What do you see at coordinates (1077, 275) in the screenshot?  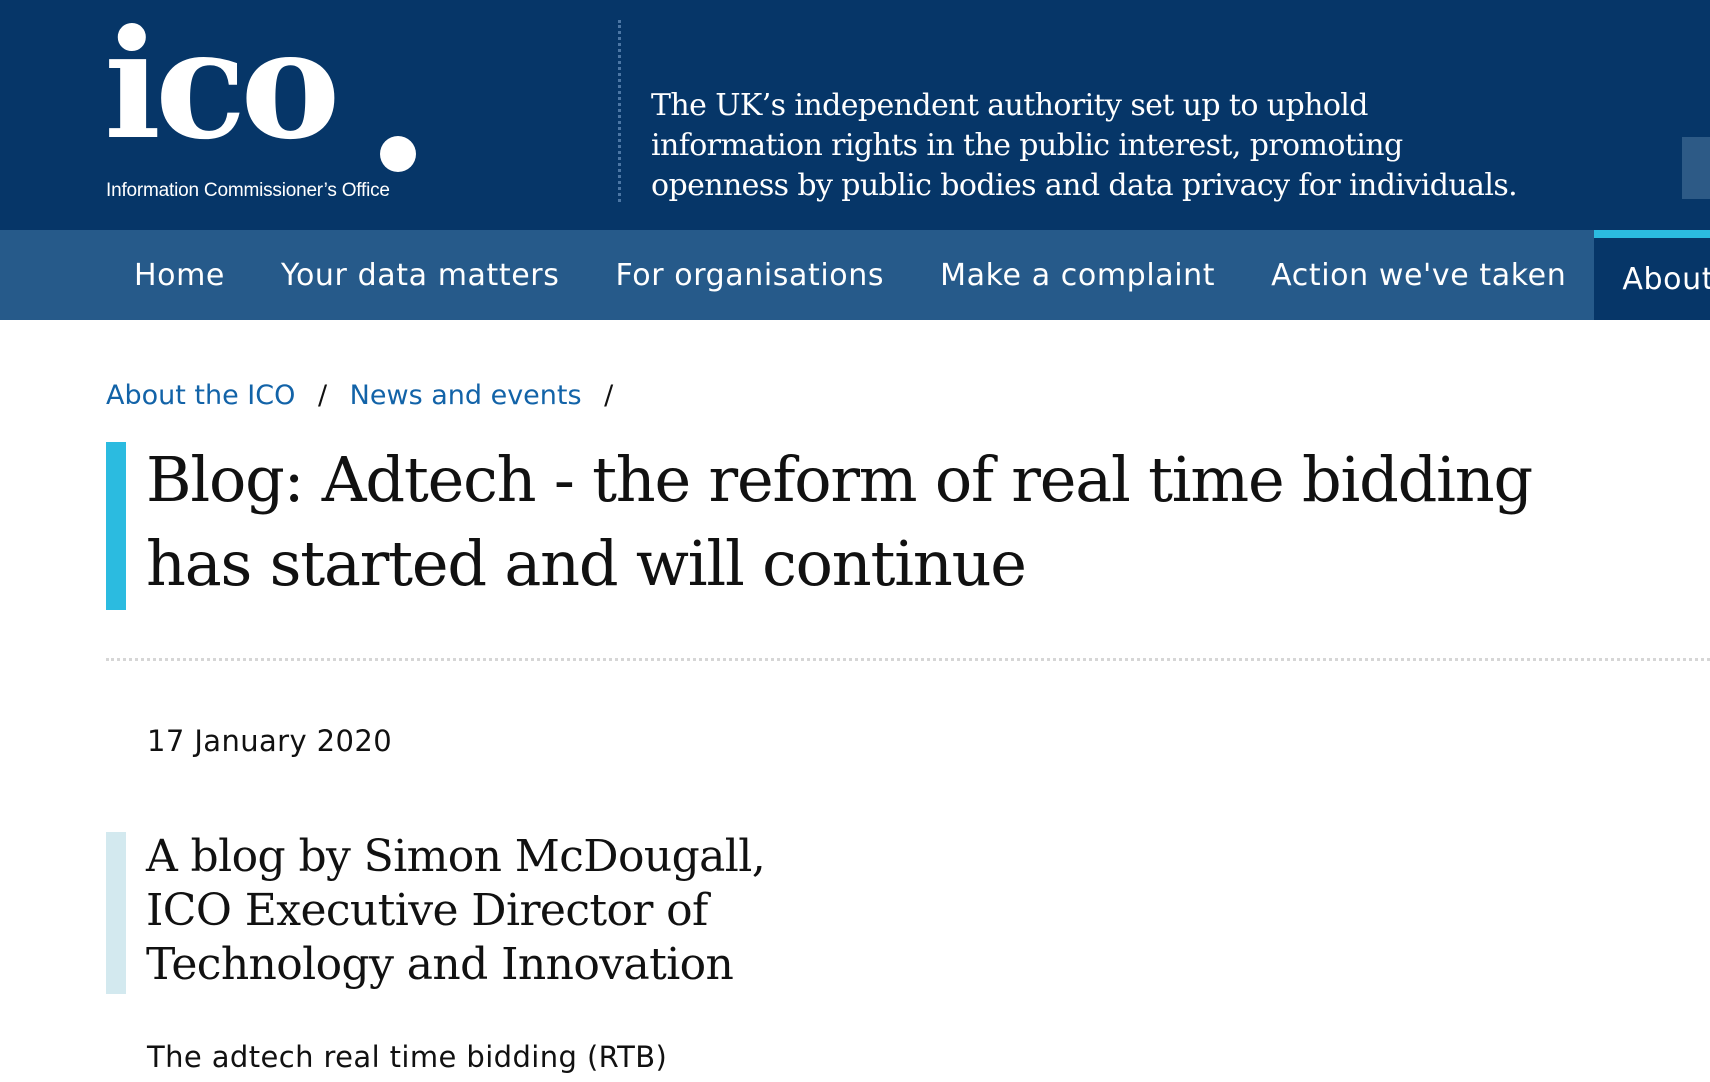 I see `nav-item-make-a-complaint: Make a complaint` at bounding box center [1077, 275].